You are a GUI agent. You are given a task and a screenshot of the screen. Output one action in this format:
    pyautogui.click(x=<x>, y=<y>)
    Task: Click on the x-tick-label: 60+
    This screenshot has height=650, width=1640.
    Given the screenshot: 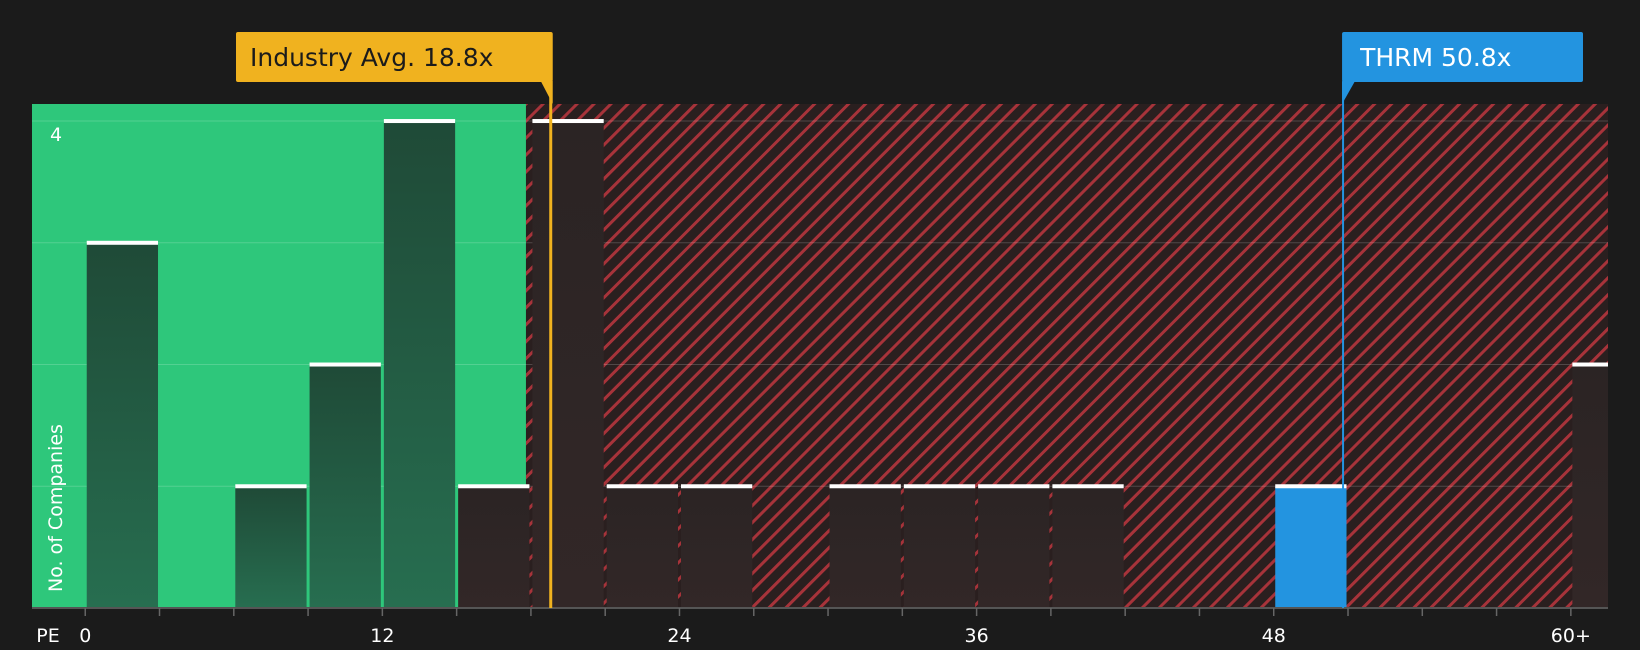 What is the action you would take?
    pyautogui.click(x=1571, y=636)
    